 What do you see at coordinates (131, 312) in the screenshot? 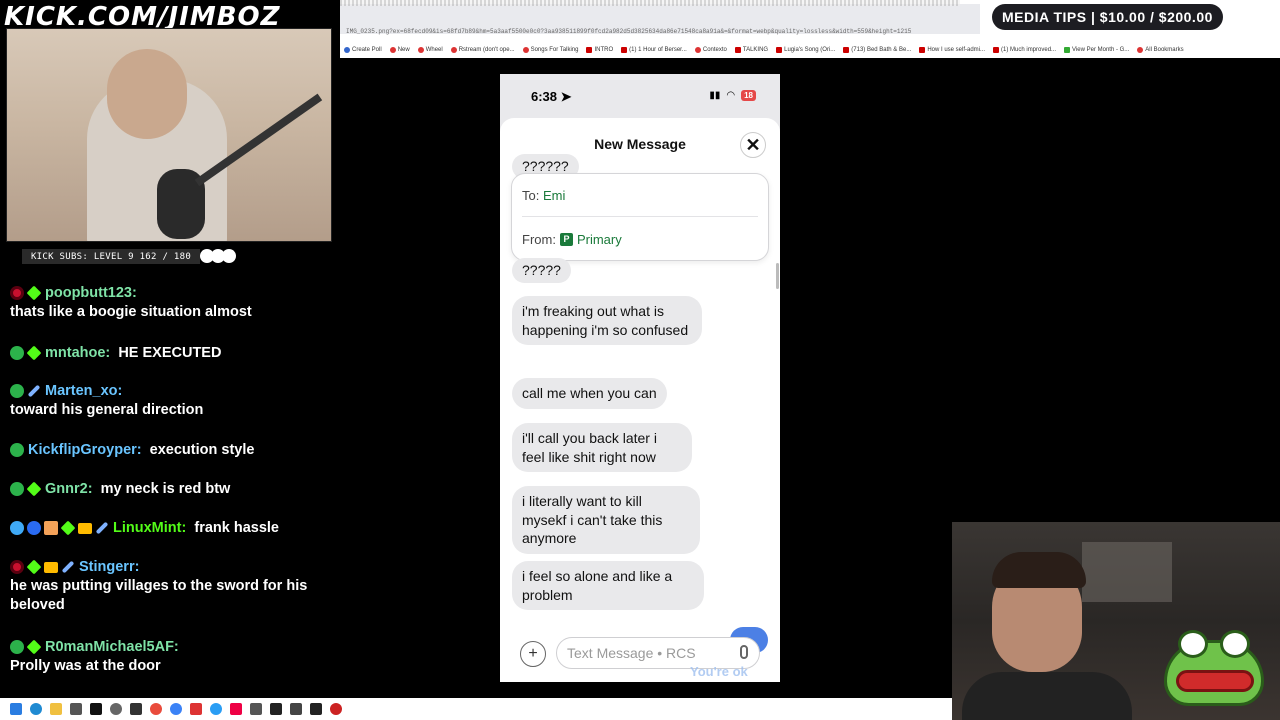
I see `chat-text: thats like a boogie situation almost` at bounding box center [131, 312].